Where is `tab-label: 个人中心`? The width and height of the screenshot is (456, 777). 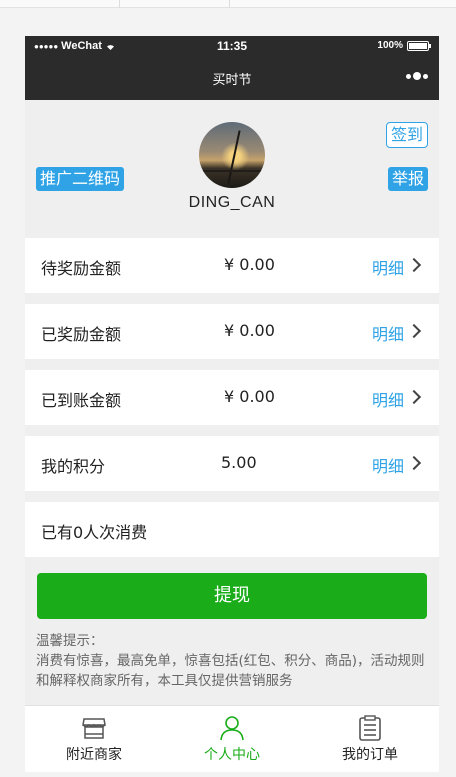
tab-label: 个人中心 is located at coordinates (232, 755).